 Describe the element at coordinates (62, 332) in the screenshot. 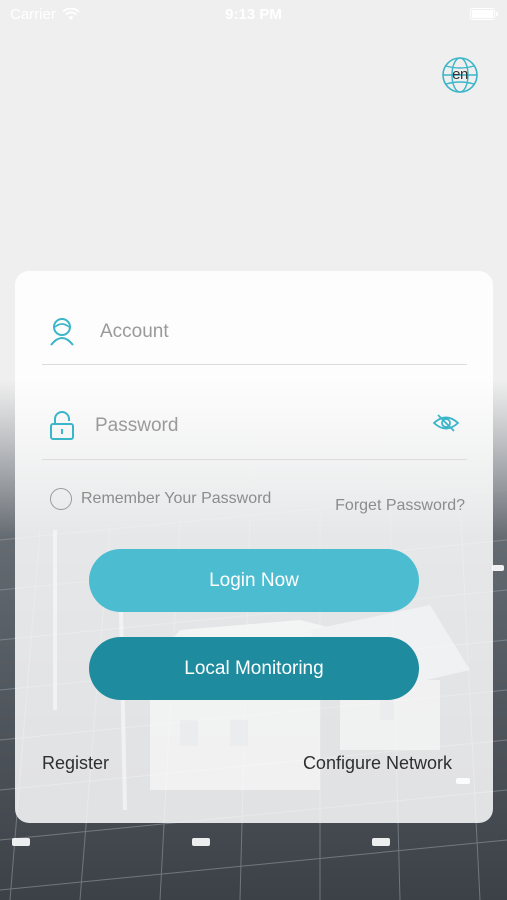

I see `user-icon` at that location.